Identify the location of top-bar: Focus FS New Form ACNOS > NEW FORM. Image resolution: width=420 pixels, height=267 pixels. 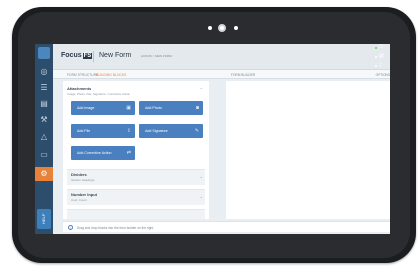
(221, 57).